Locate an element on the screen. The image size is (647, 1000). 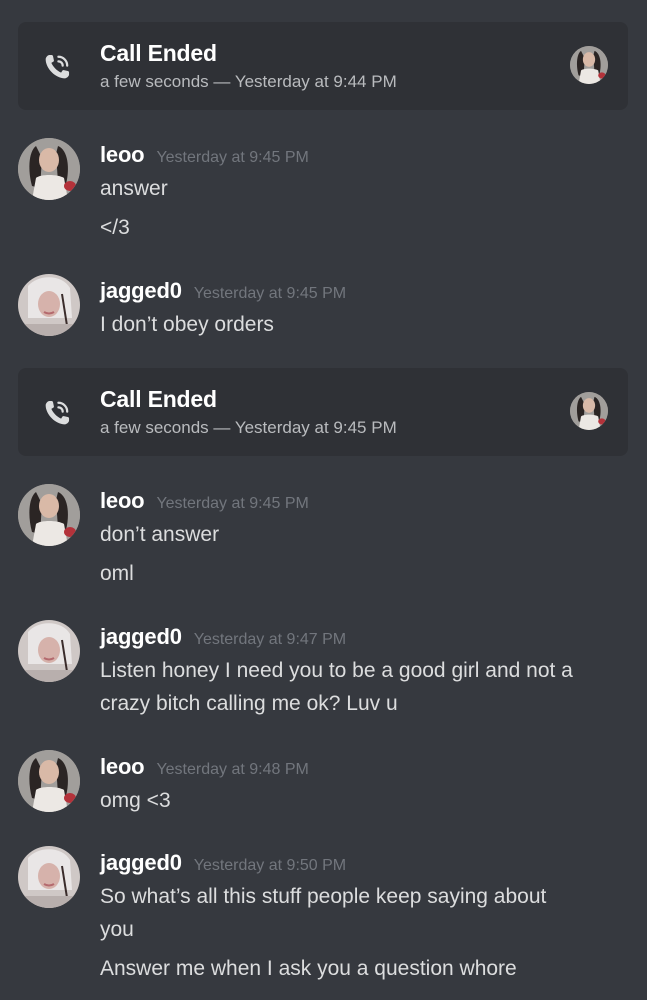
username: jagged0 Yesterday at 9:50 PM is located at coordinates (223, 863).